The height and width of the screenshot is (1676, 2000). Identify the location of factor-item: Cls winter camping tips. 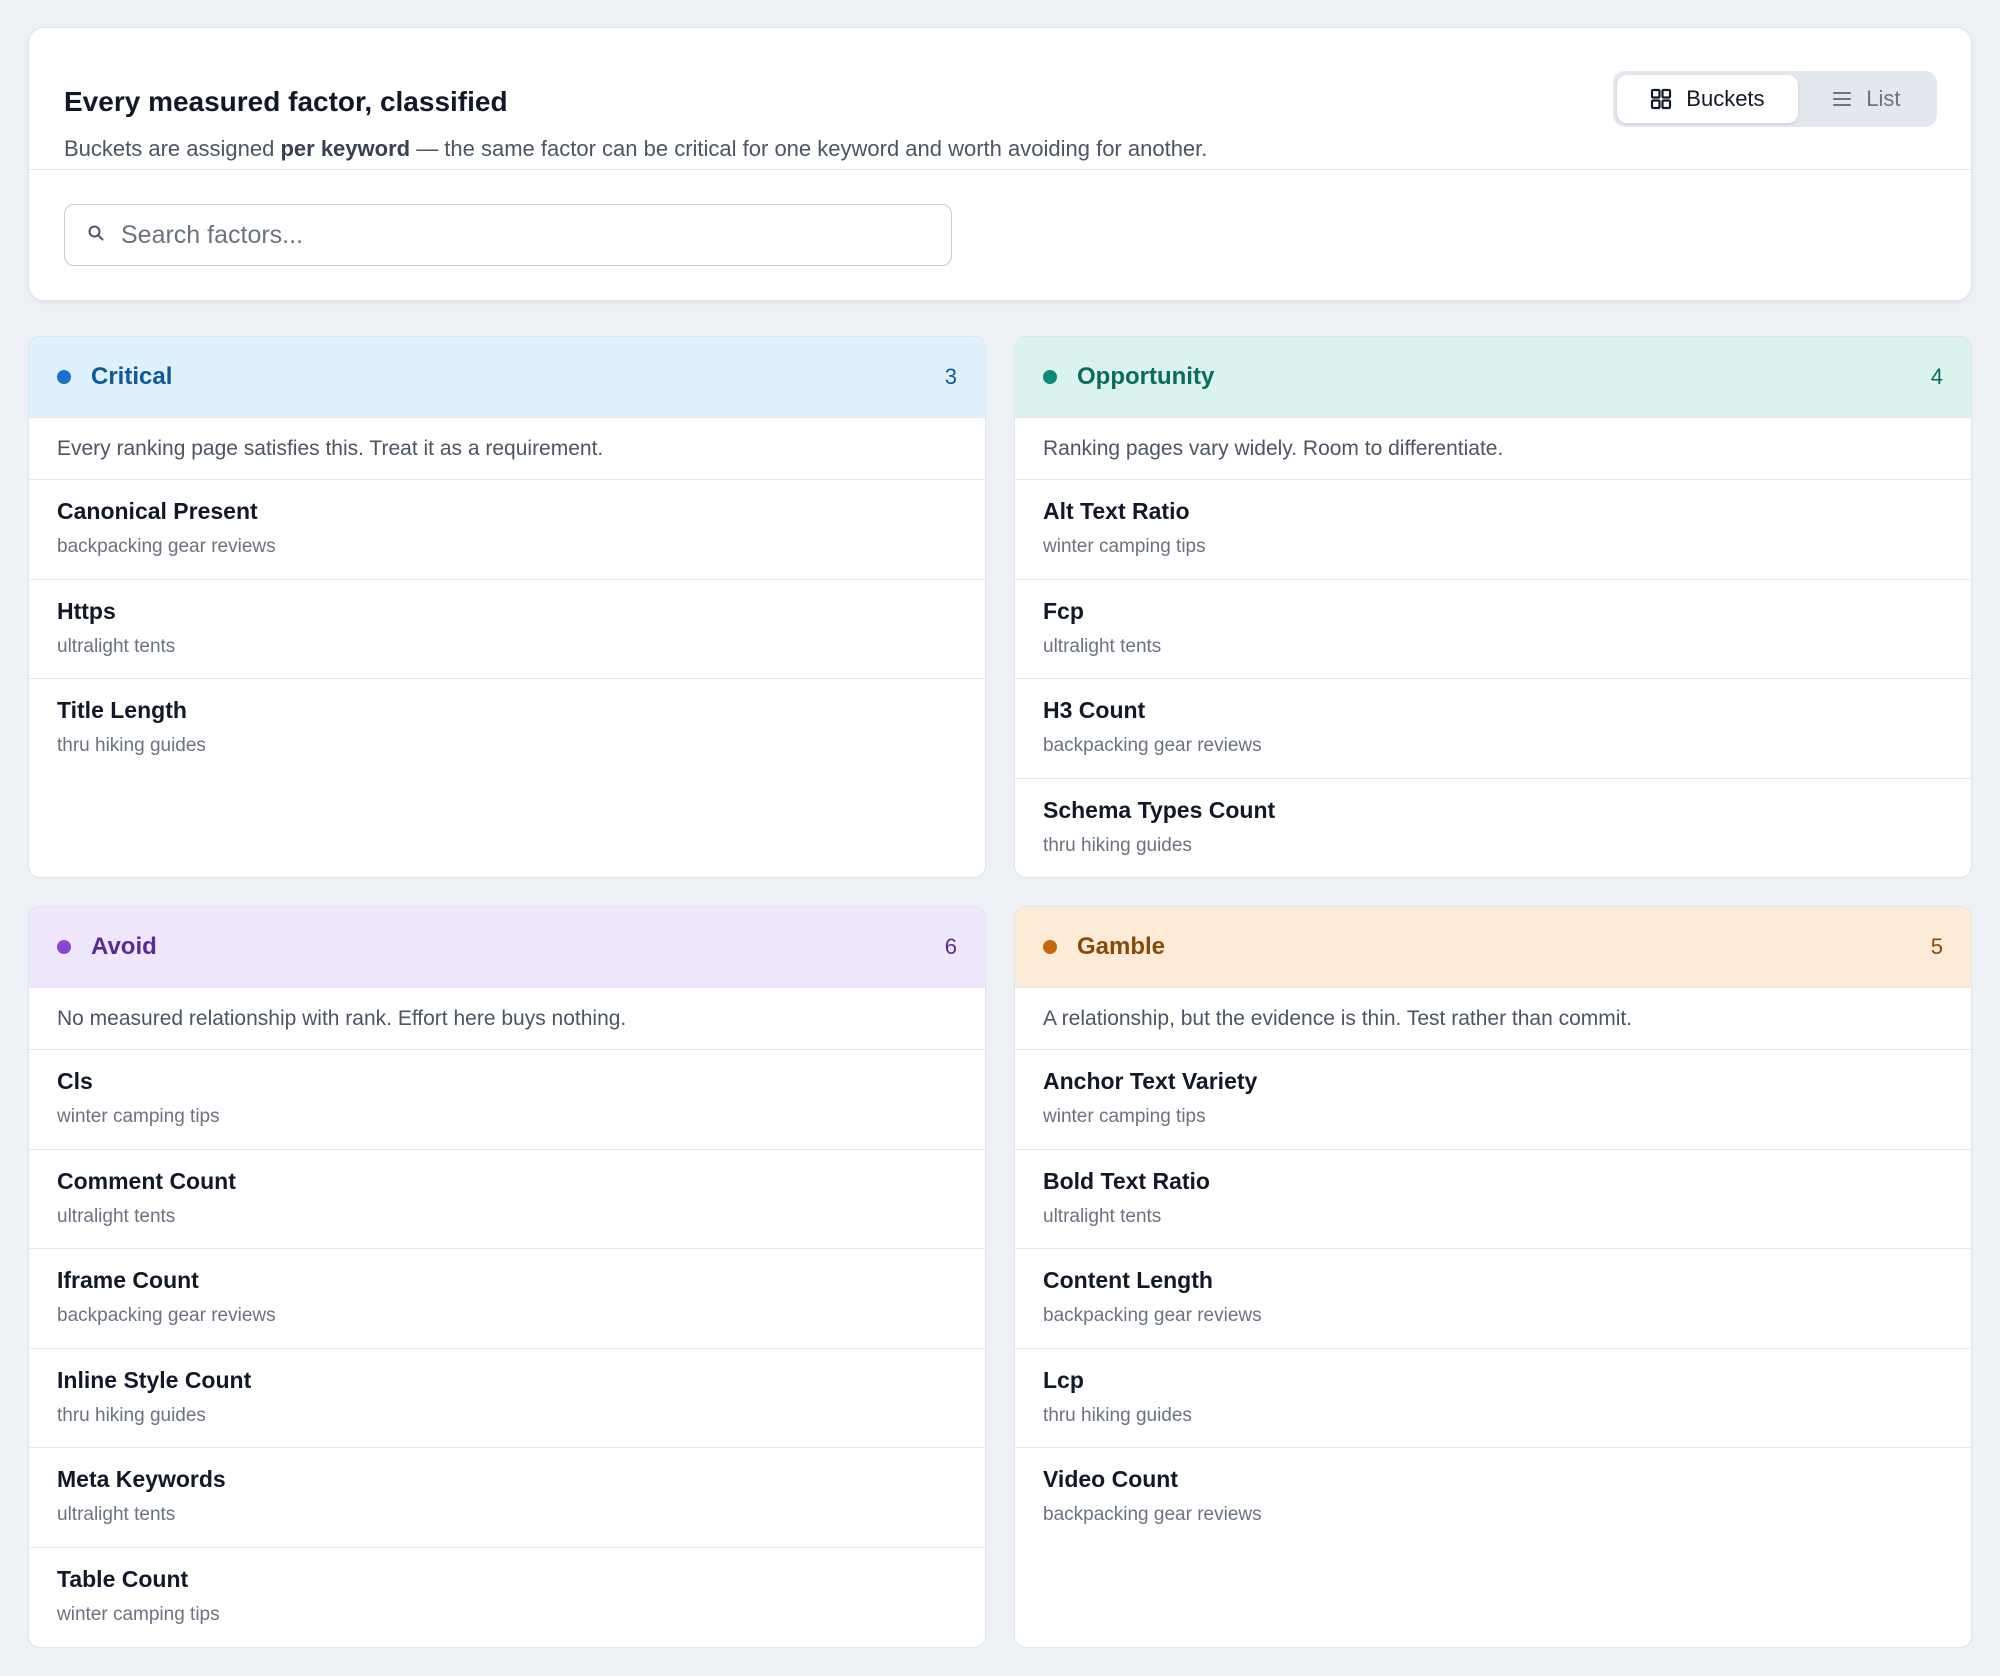
(507, 1100).